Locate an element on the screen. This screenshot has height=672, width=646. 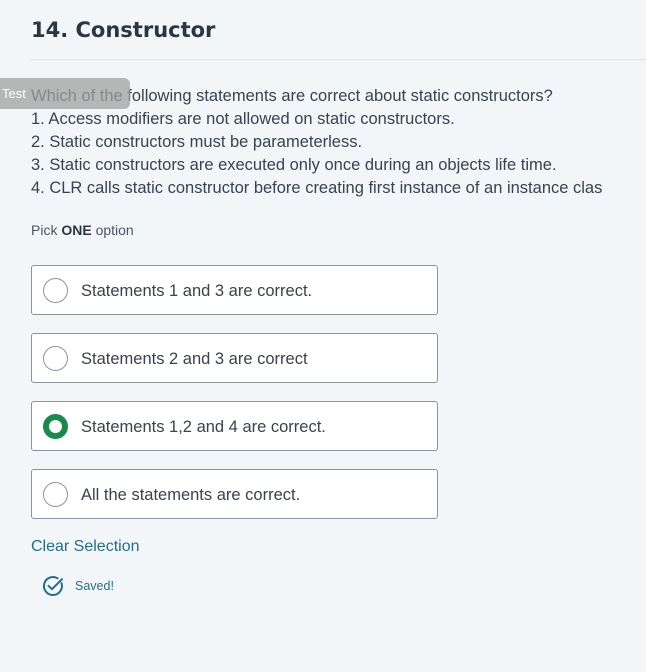
pick-instruction: Pick ONE option is located at coordinates (82, 230).